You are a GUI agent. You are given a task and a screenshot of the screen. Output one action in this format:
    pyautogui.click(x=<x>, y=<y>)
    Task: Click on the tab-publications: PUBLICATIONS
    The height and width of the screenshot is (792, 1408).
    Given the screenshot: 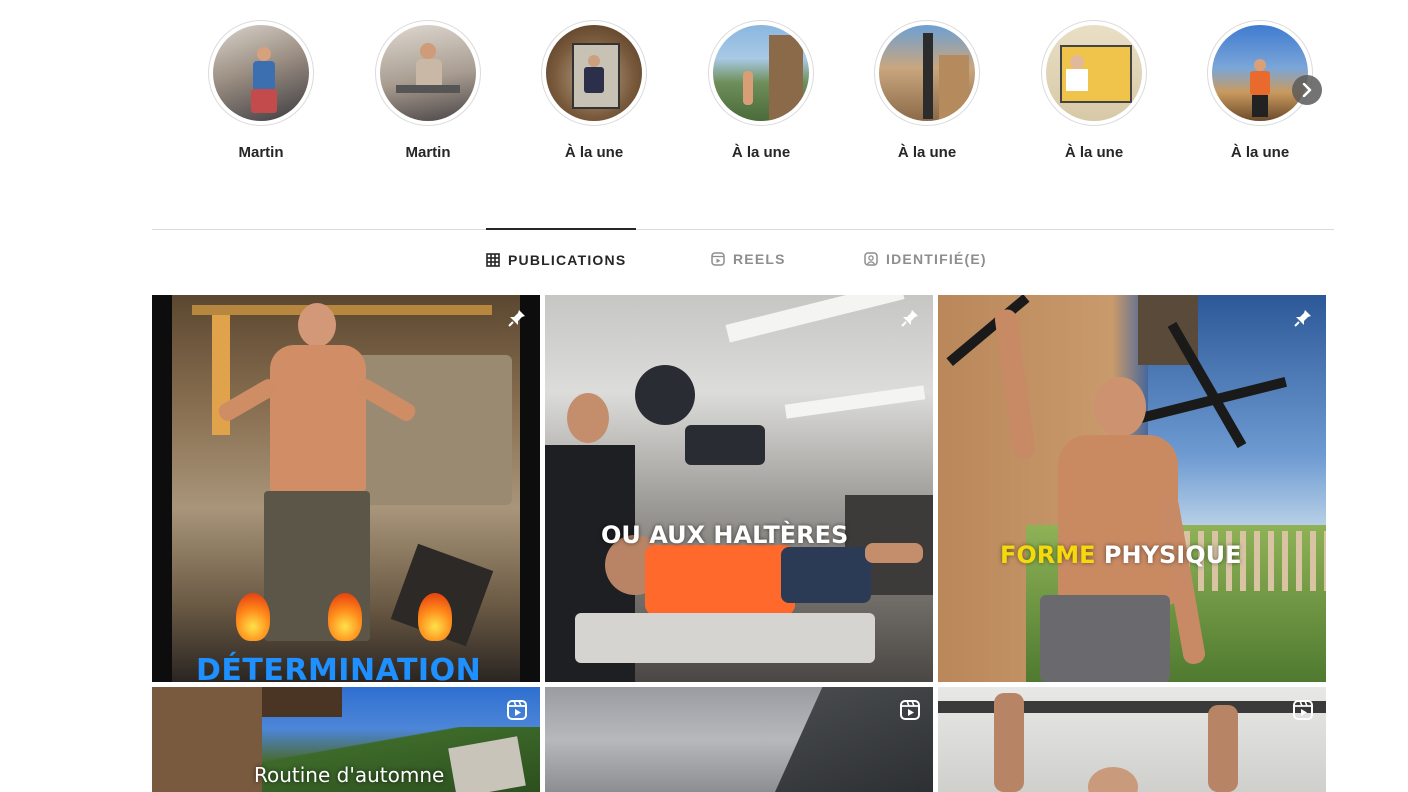 What is the action you would take?
    pyautogui.click(x=561, y=259)
    